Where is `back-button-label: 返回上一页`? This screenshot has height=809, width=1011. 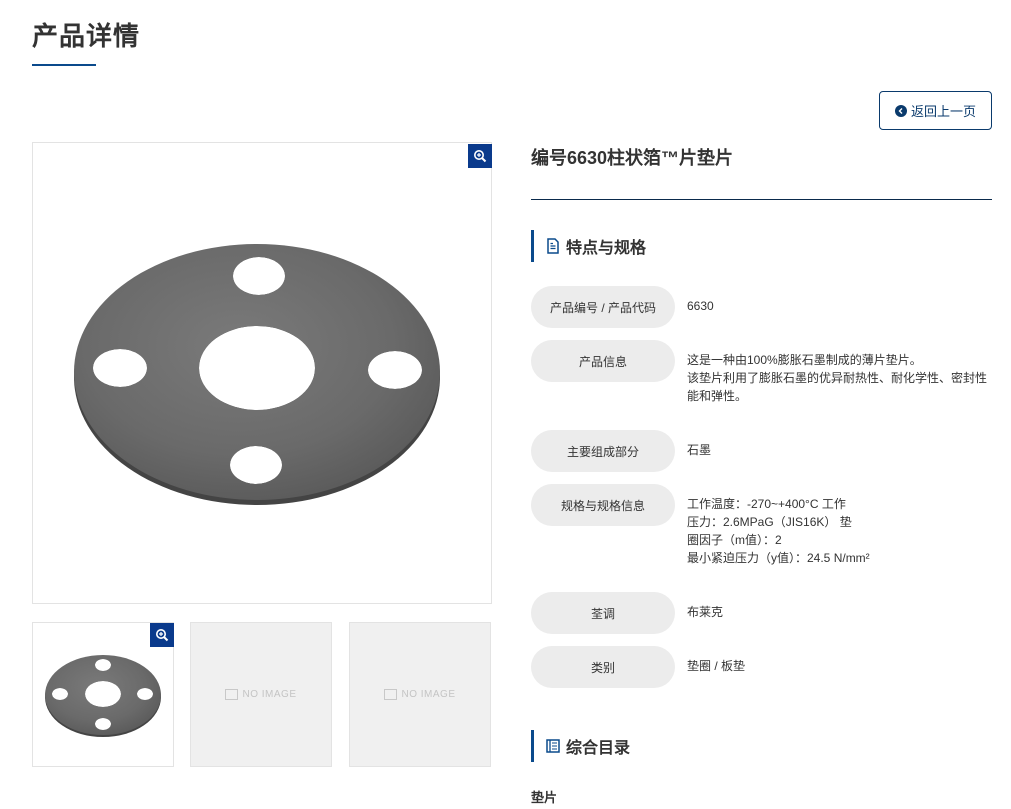 back-button-label: 返回上一页 is located at coordinates (943, 111).